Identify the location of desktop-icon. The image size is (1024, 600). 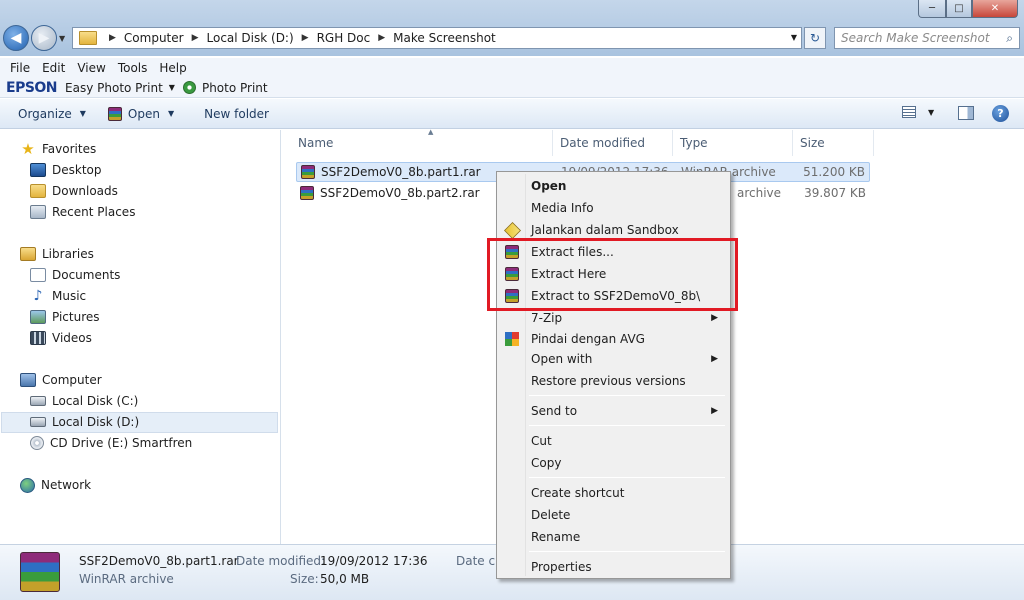
(38, 170).